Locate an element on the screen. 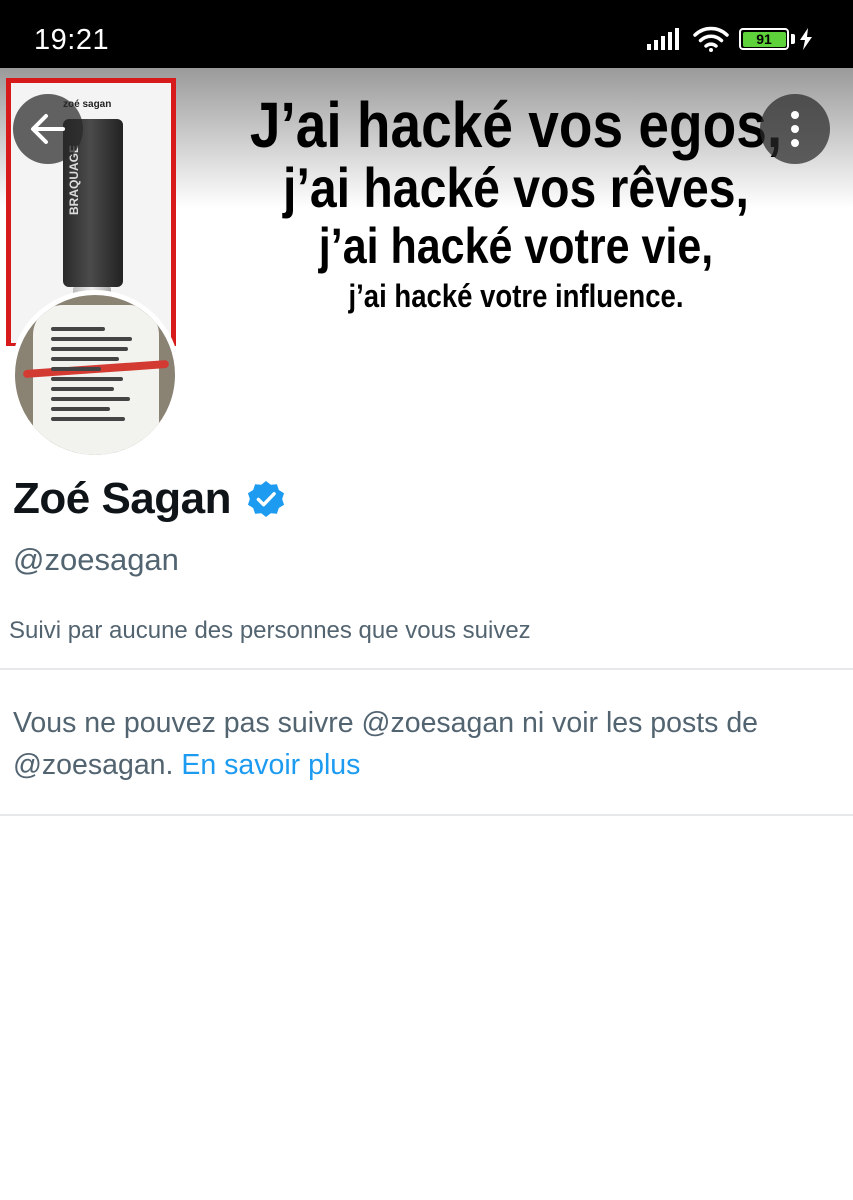  charging-bolt-icon is located at coordinates (806, 39).